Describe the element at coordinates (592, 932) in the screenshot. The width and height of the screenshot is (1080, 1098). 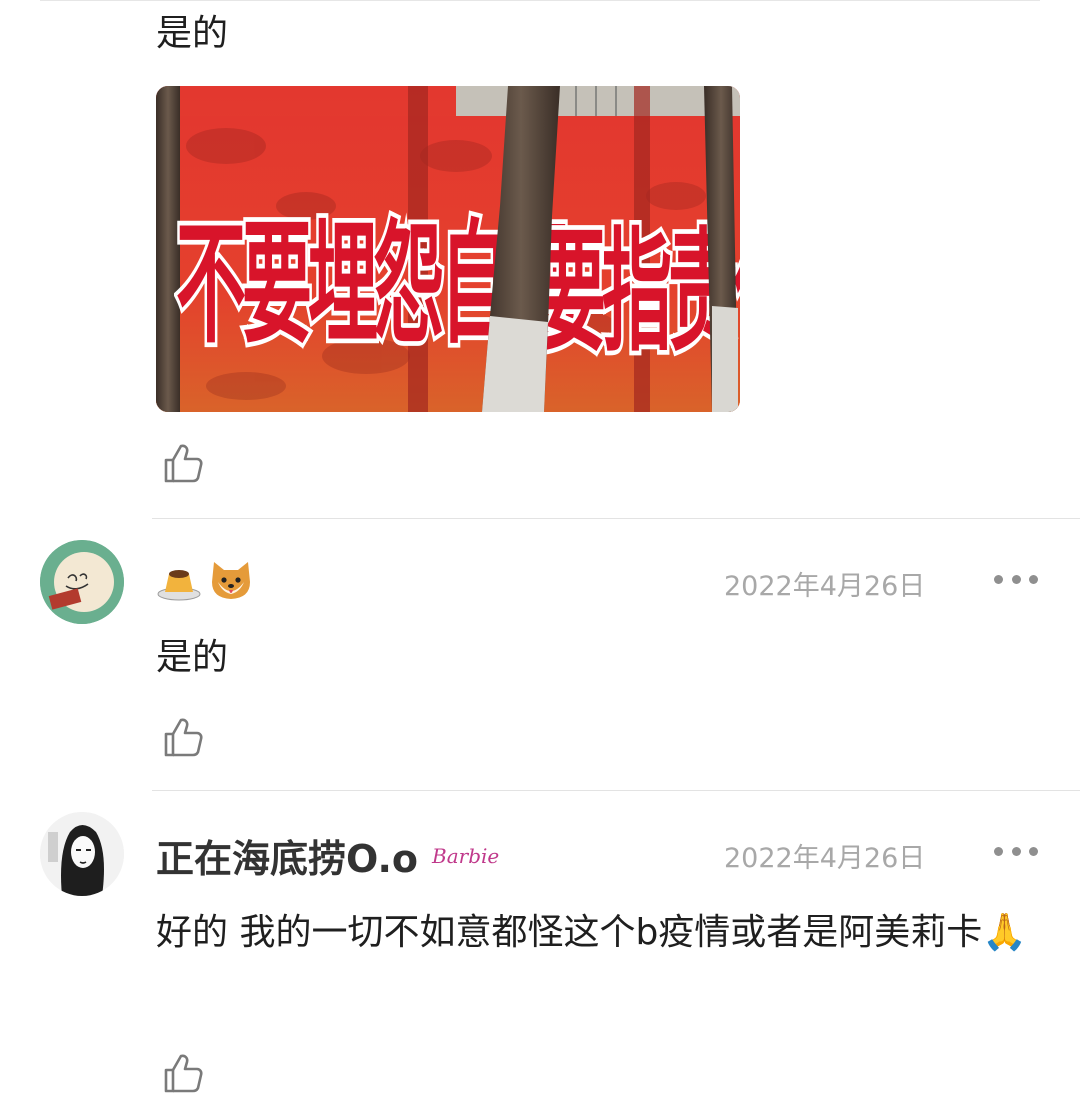
I see `comment-text: 好的 我的一切不如意都怪这个b疫情或者是阿美莉卡🙏` at that location.